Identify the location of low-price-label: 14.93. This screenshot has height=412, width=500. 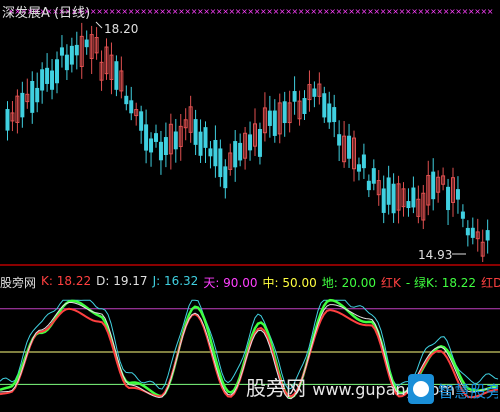
(435, 255).